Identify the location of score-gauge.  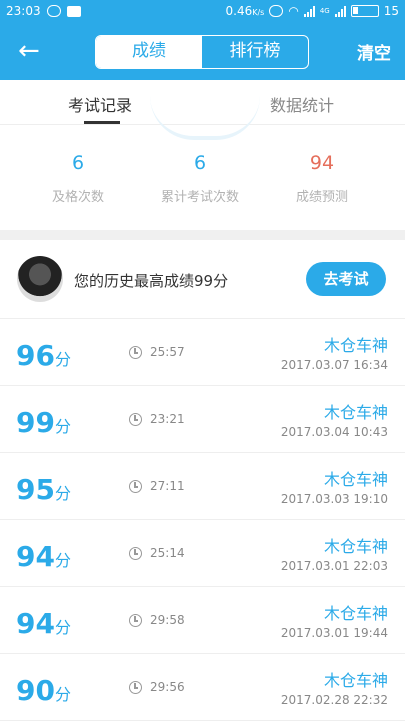
(205, 118).